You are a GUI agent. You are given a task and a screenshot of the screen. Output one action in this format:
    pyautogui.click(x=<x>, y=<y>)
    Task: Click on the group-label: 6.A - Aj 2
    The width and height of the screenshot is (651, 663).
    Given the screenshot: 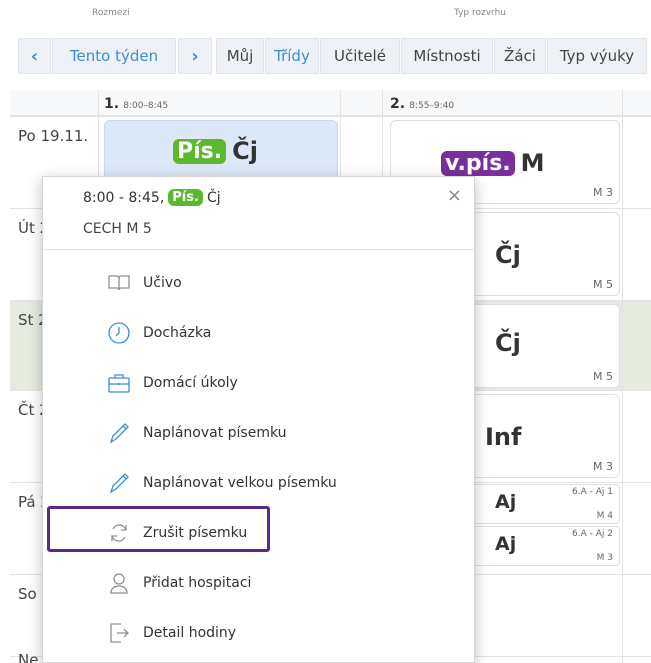 What is the action you would take?
    pyautogui.click(x=592, y=534)
    